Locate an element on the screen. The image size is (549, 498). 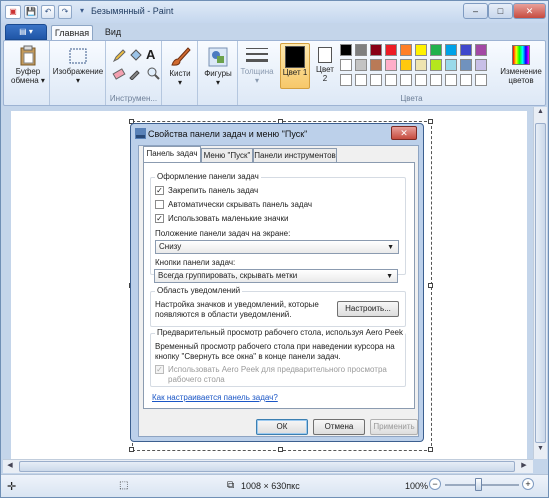
fill-bucket-icon is located at coordinates (135, 56).